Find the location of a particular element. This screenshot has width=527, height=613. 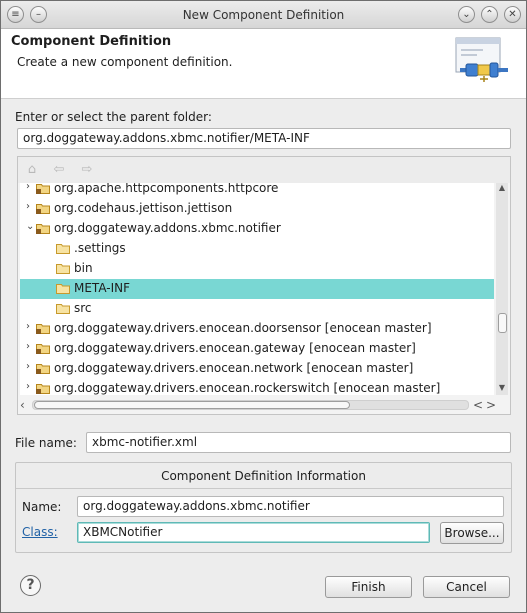

name-input: org.doggateway.addons.xbmc.notifier is located at coordinates (290, 506).